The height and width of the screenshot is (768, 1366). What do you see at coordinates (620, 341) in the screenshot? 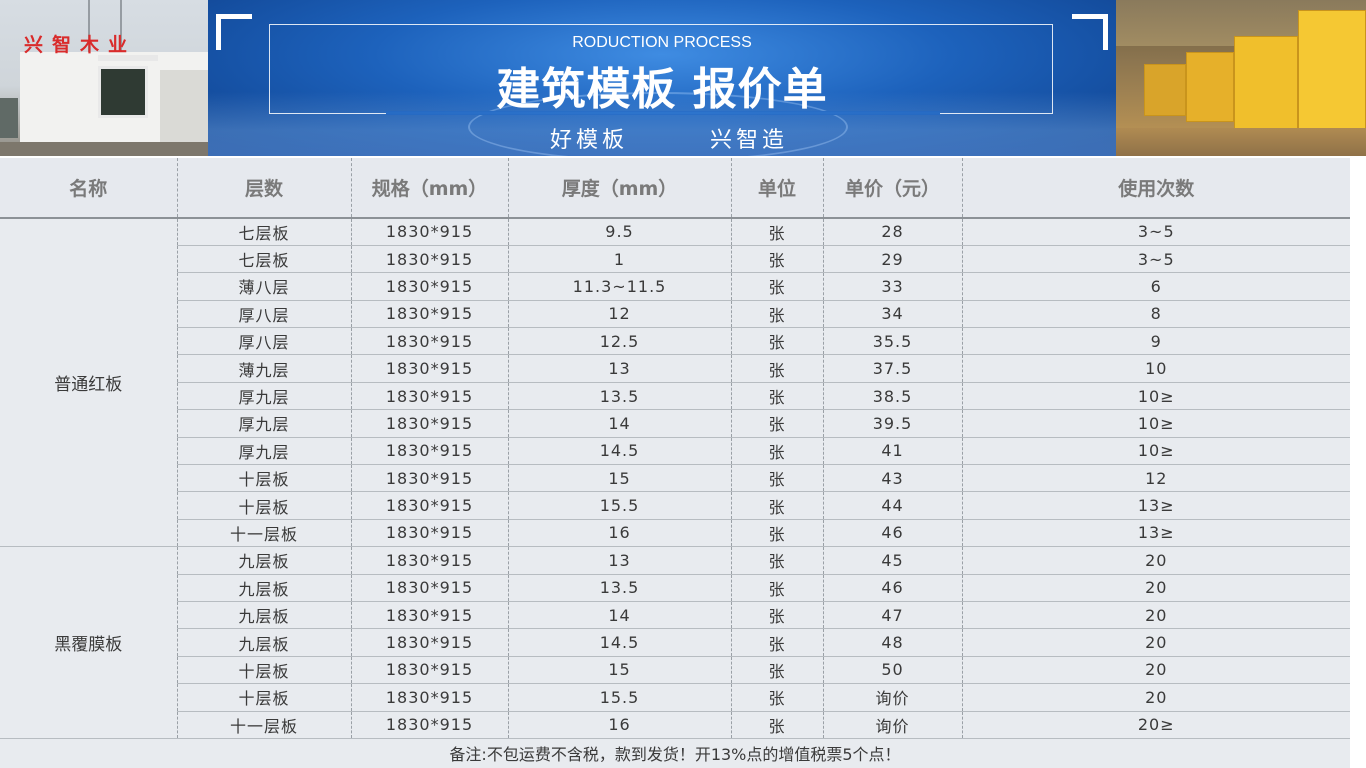
I see `cell-thickness: 12.5` at bounding box center [620, 341].